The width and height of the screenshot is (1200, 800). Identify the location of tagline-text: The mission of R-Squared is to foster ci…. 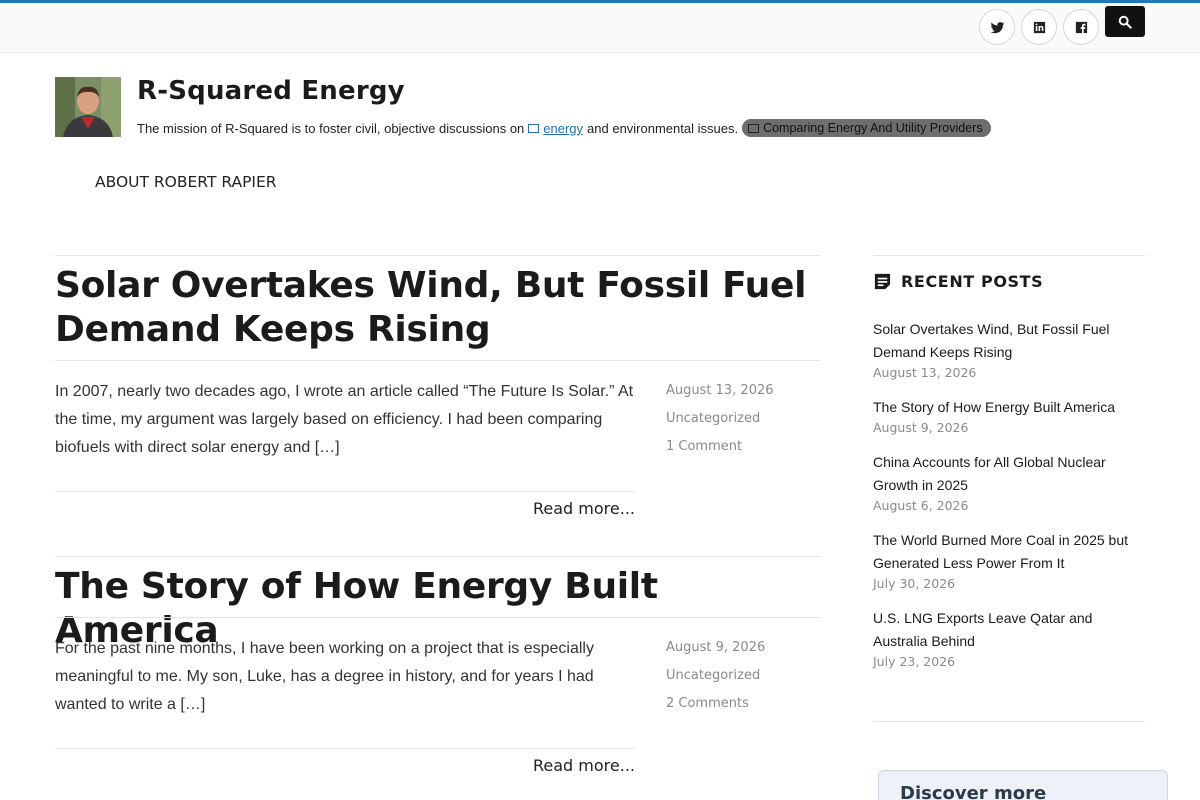
(331, 128).